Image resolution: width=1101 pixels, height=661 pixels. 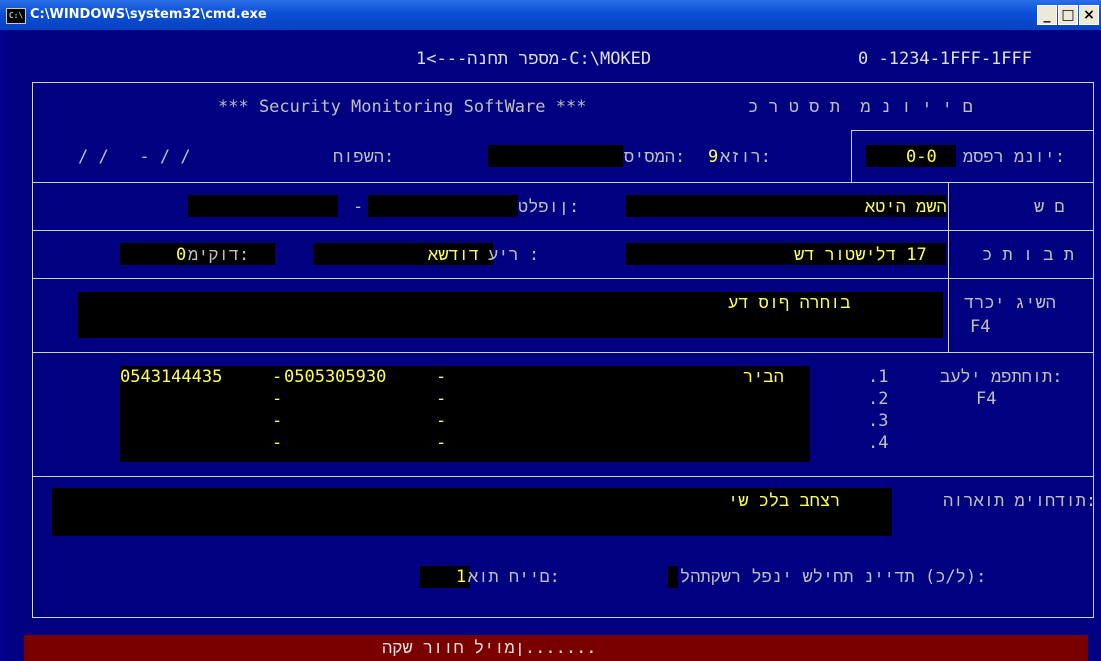 What do you see at coordinates (148, 14) in the screenshot?
I see `window-title: C:\WINDOWS\system32\cmd.exe` at bounding box center [148, 14].